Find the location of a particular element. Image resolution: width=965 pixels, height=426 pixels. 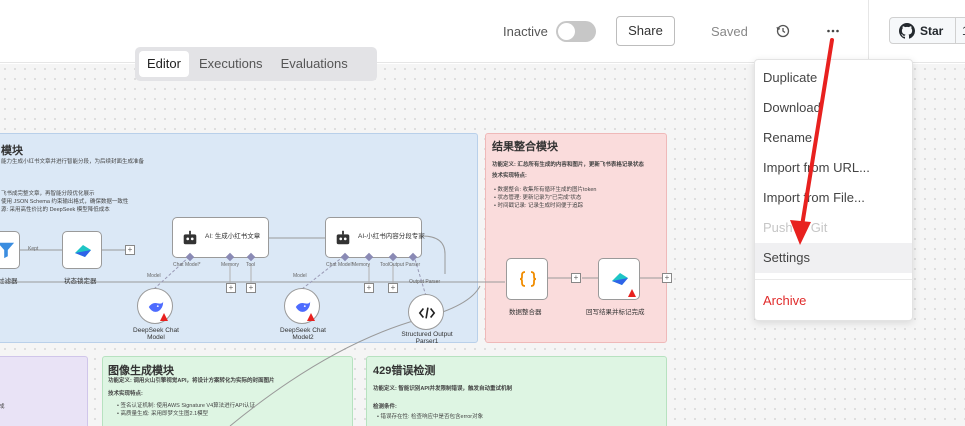

node-deepseek-chat-model is located at coordinates (155, 306).